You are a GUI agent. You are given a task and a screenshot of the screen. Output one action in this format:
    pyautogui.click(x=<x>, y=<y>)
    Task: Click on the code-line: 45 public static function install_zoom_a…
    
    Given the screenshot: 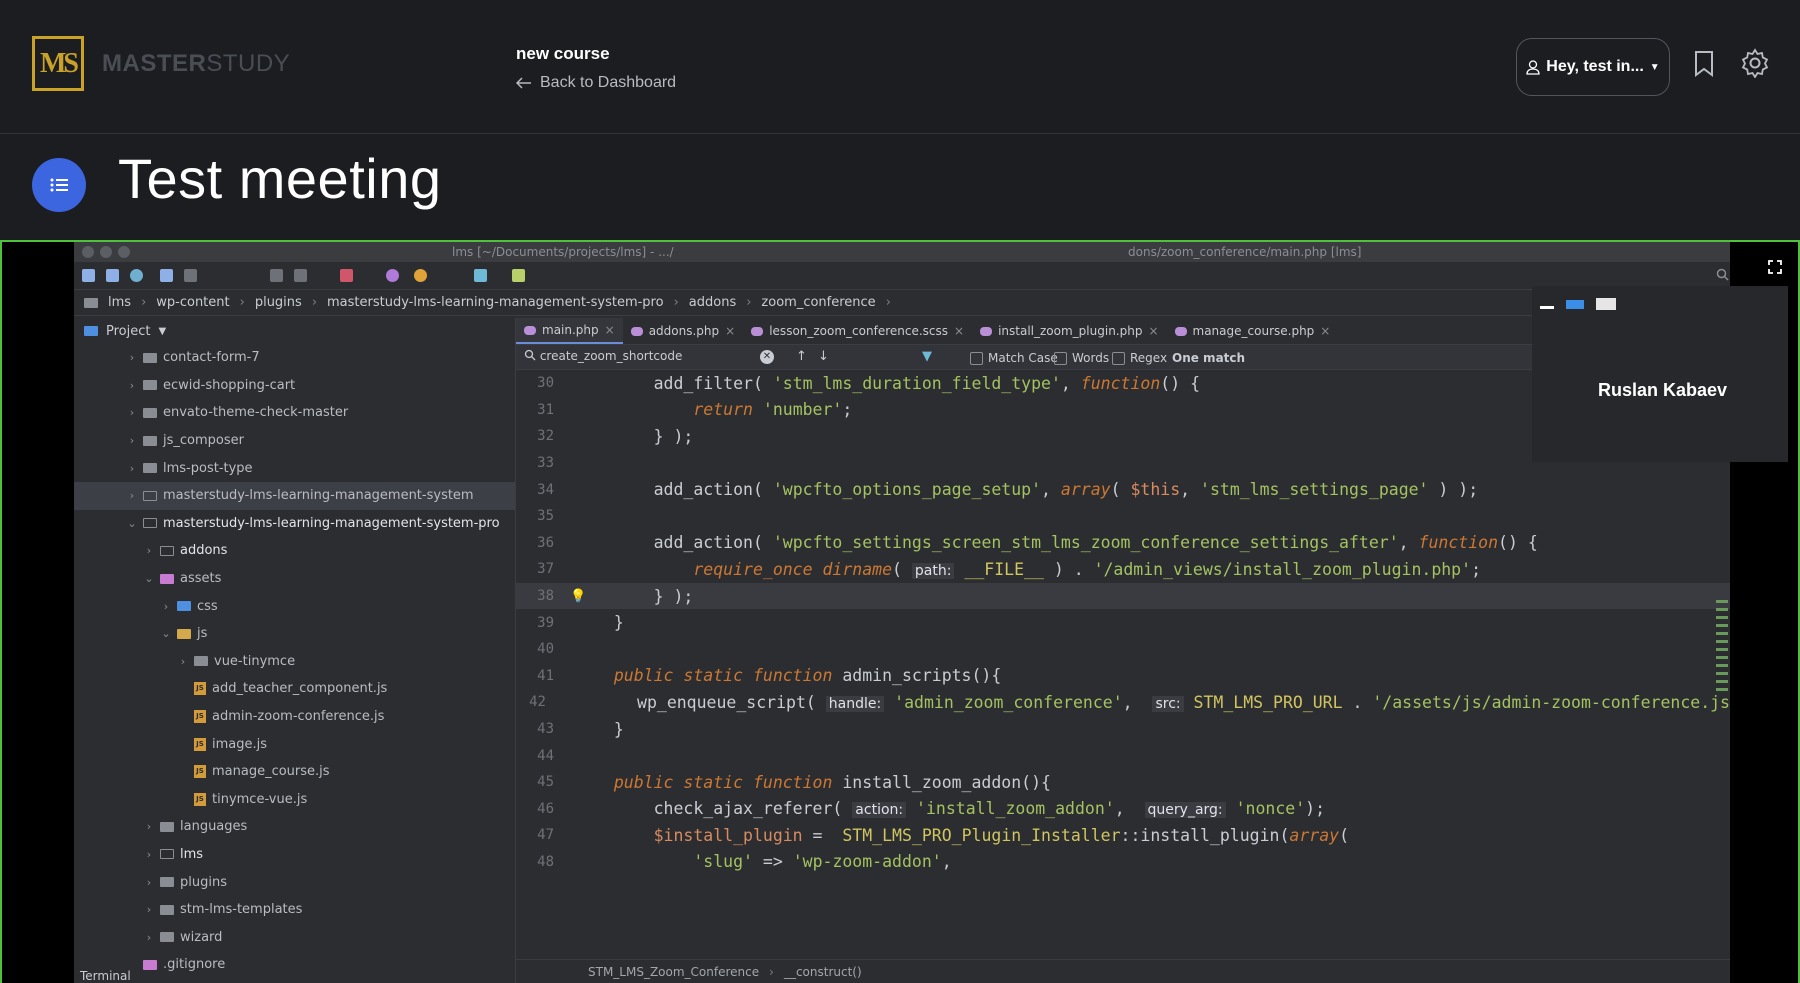 What is the action you would take?
    pyautogui.click(x=1123, y=782)
    